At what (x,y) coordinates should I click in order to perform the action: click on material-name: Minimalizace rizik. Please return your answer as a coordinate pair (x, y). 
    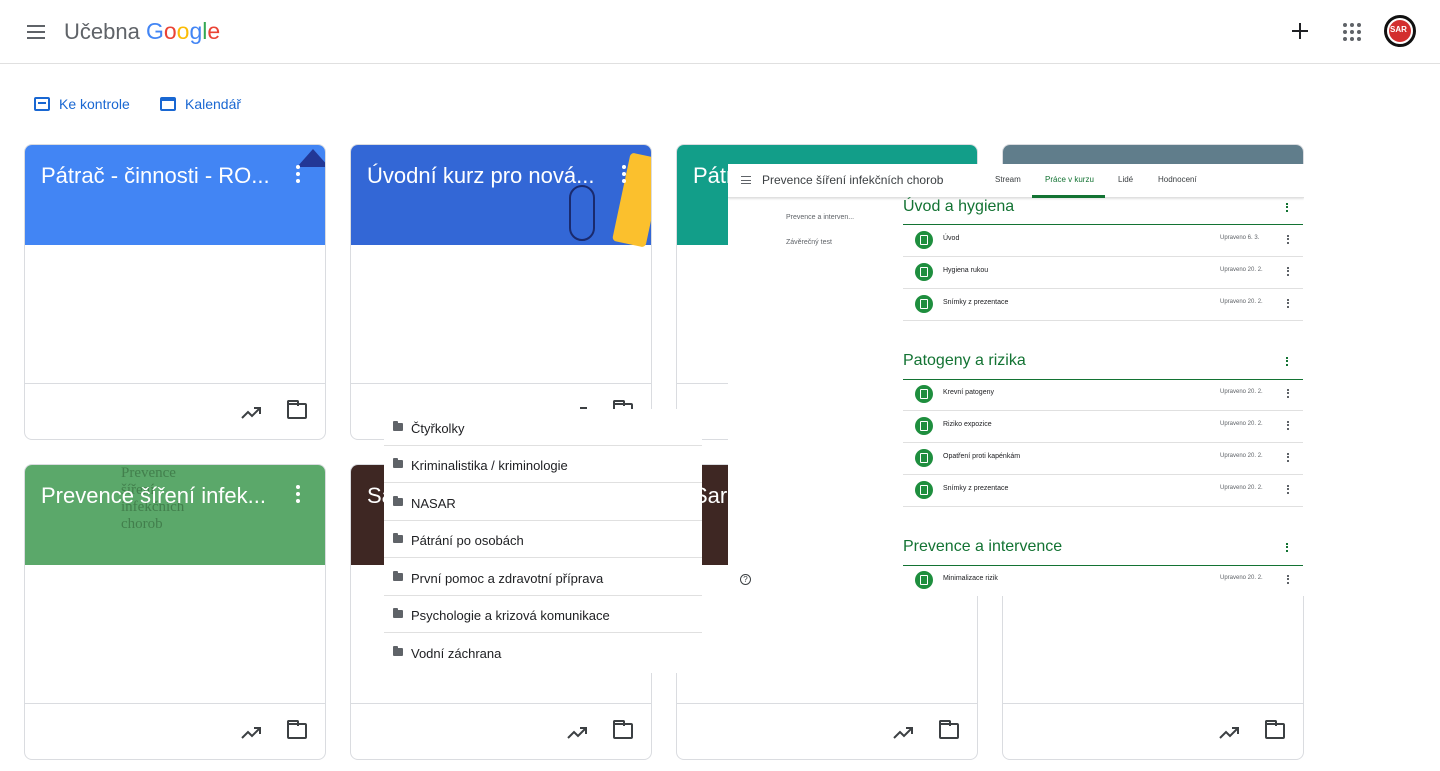
    Looking at the image, I should click on (970, 578).